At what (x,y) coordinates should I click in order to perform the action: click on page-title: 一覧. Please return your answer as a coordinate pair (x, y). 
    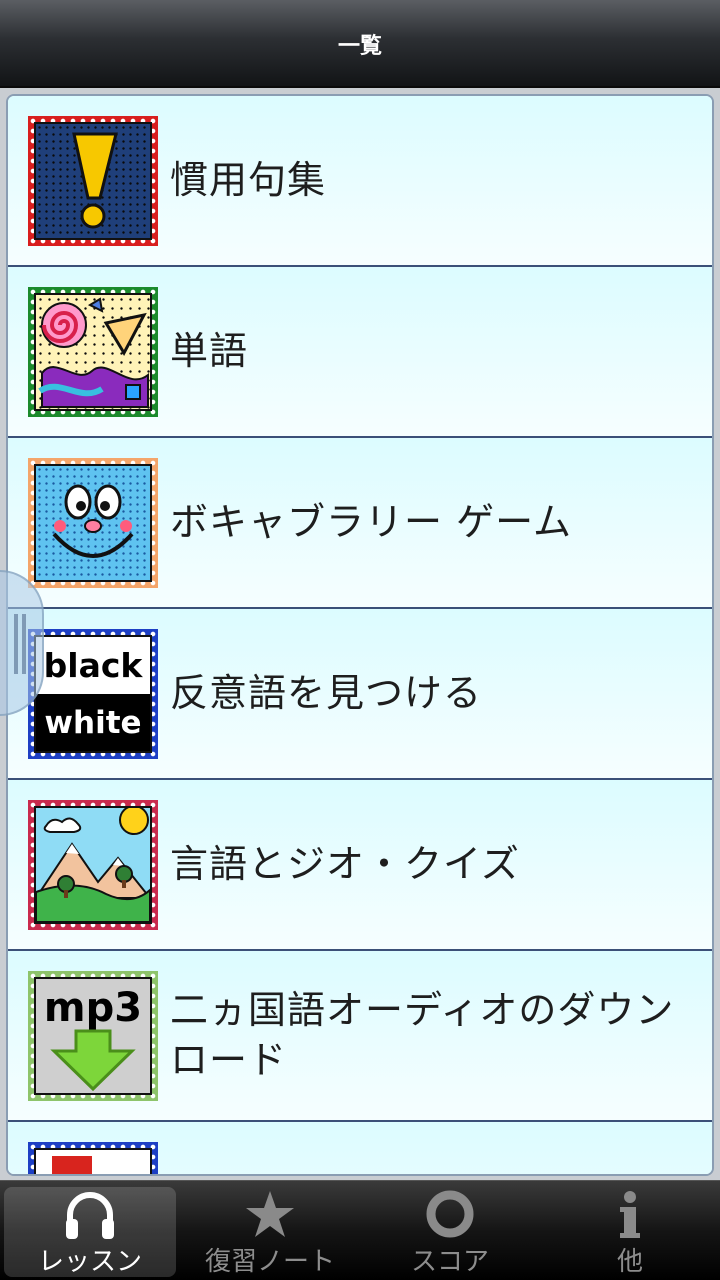
    Looking at the image, I should click on (359, 46).